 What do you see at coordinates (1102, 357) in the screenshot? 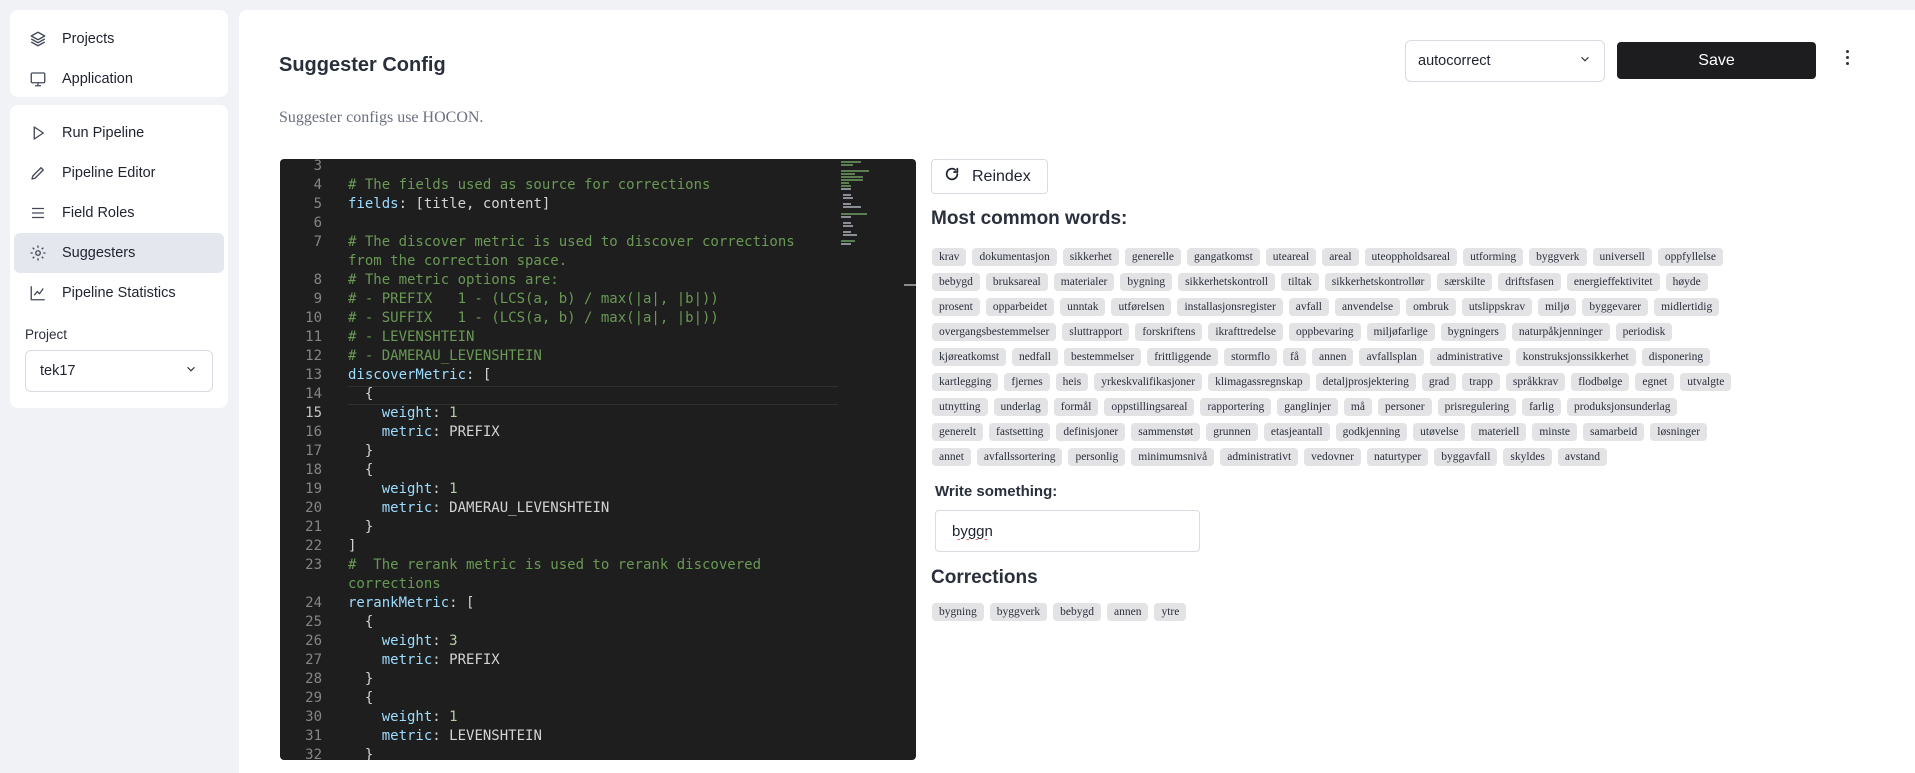
I see `common-word-chip: bestemmelser` at bounding box center [1102, 357].